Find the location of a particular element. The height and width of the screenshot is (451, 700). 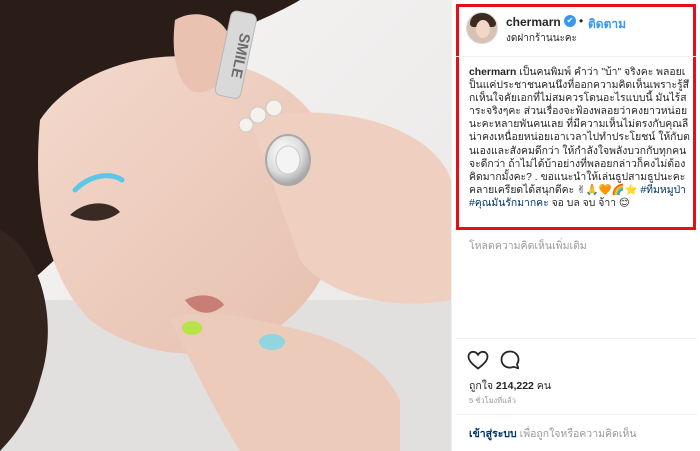

caption-emojis: ✌🙏🧡🌈⭐ is located at coordinates (607, 190).